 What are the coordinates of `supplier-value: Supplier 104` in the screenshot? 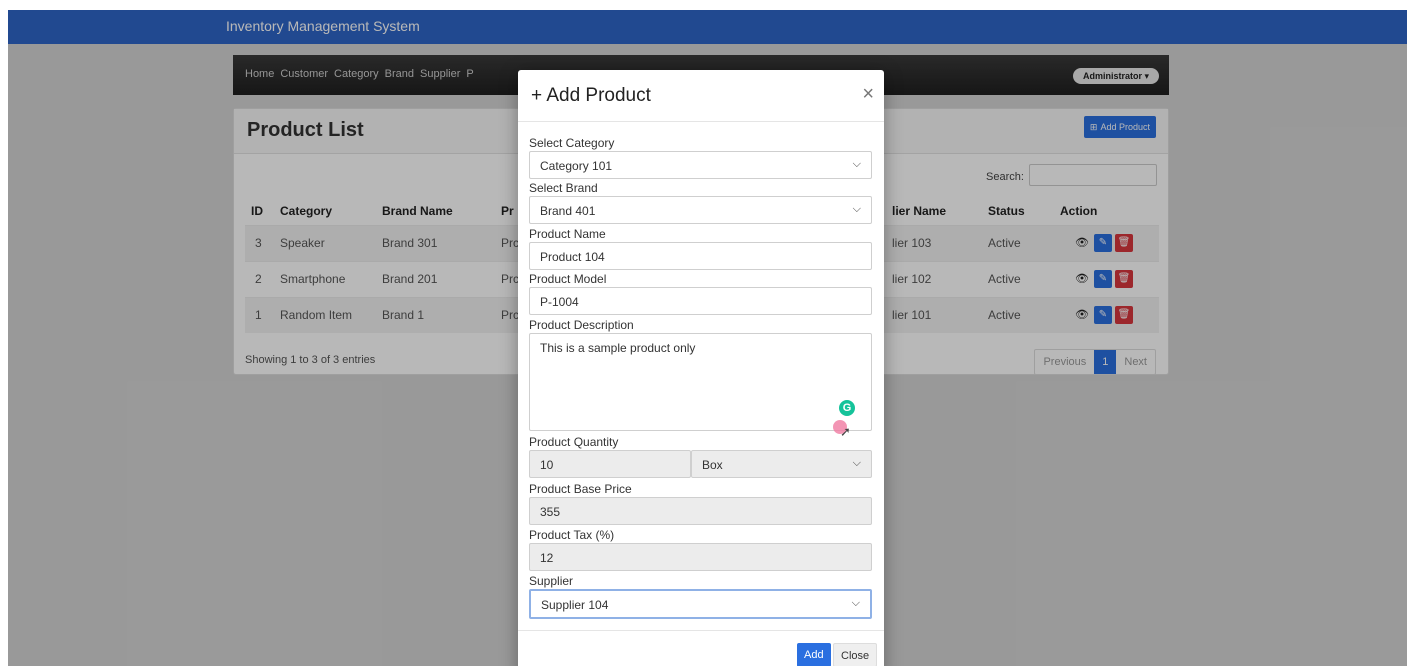 It's located at (575, 605).